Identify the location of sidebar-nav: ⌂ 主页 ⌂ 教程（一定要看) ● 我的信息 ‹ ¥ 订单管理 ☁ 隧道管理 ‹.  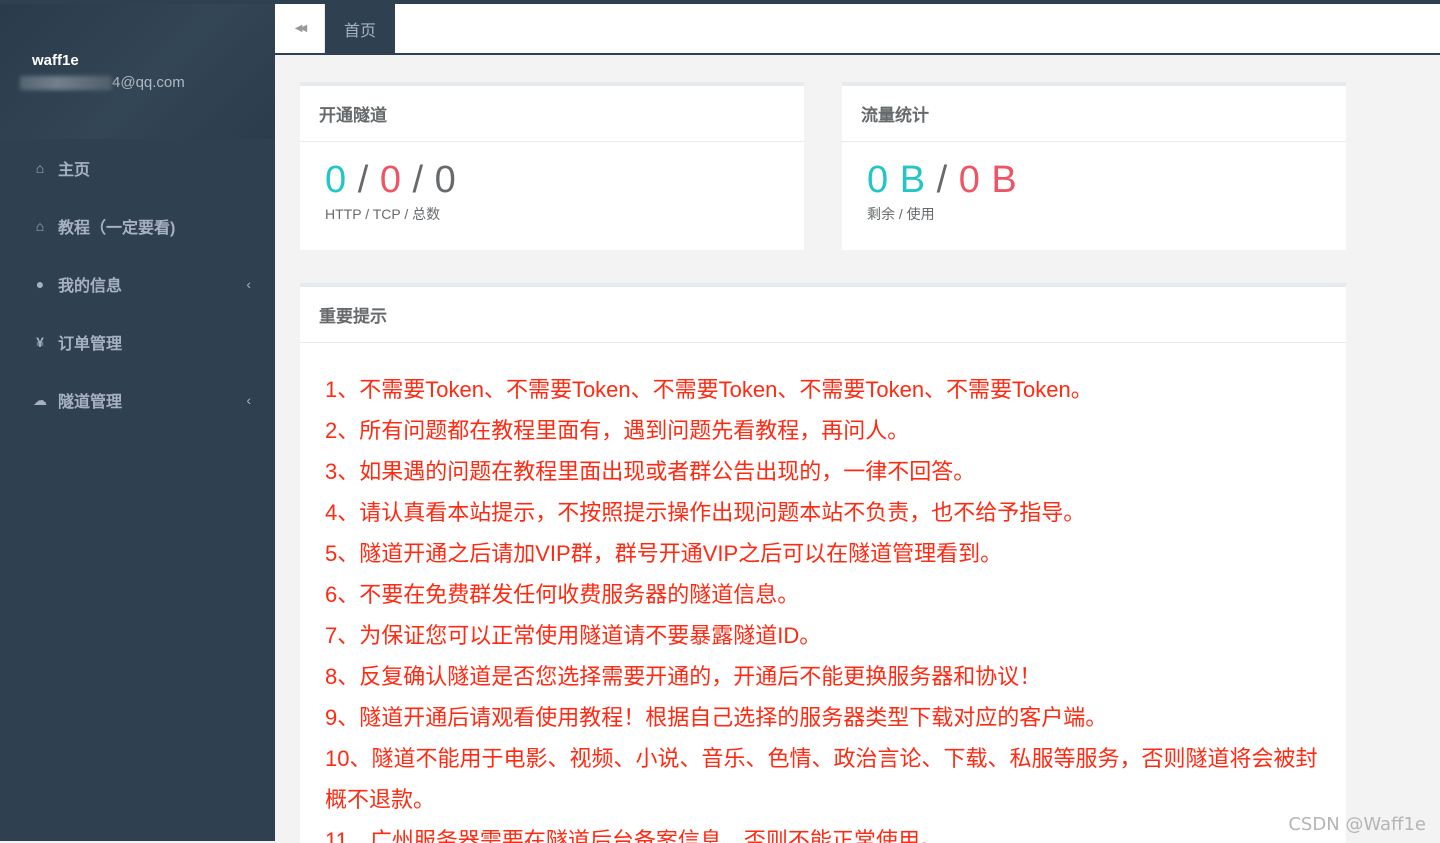
(137, 284).